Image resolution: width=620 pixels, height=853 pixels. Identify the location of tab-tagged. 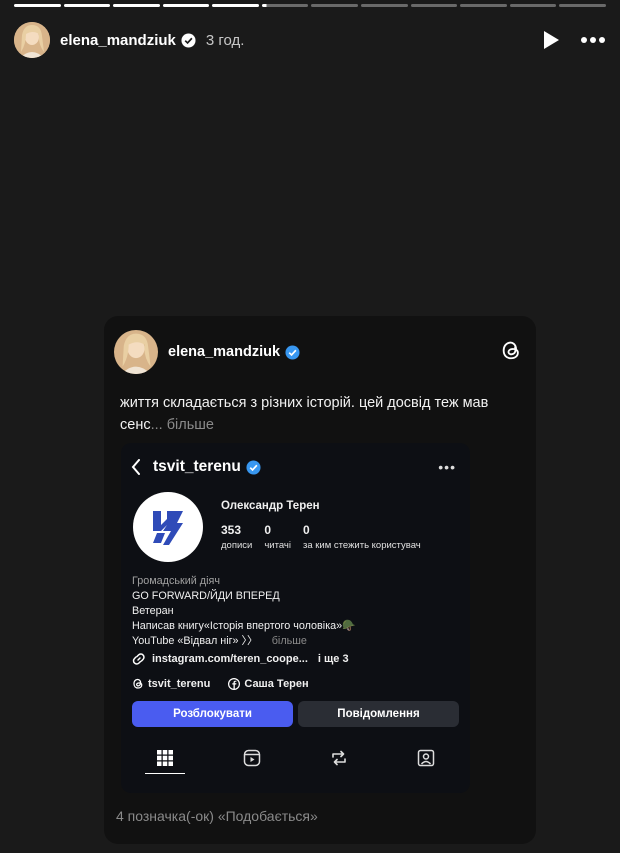
(426, 758).